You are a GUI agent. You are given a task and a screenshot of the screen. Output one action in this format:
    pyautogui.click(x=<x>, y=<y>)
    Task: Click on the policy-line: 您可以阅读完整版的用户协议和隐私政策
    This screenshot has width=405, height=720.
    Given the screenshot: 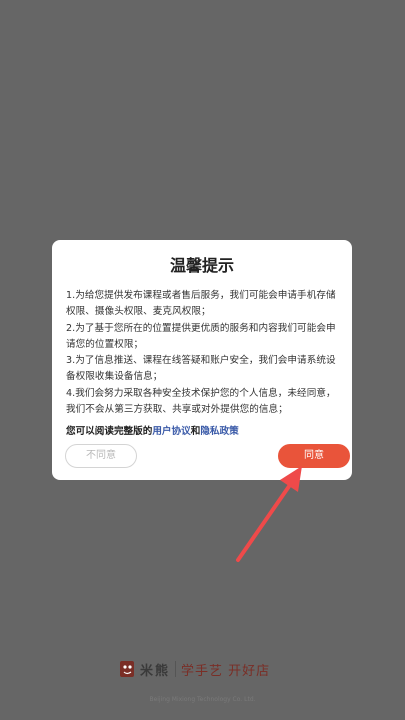 What is the action you would take?
    pyautogui.click(x=202, y=432)
    